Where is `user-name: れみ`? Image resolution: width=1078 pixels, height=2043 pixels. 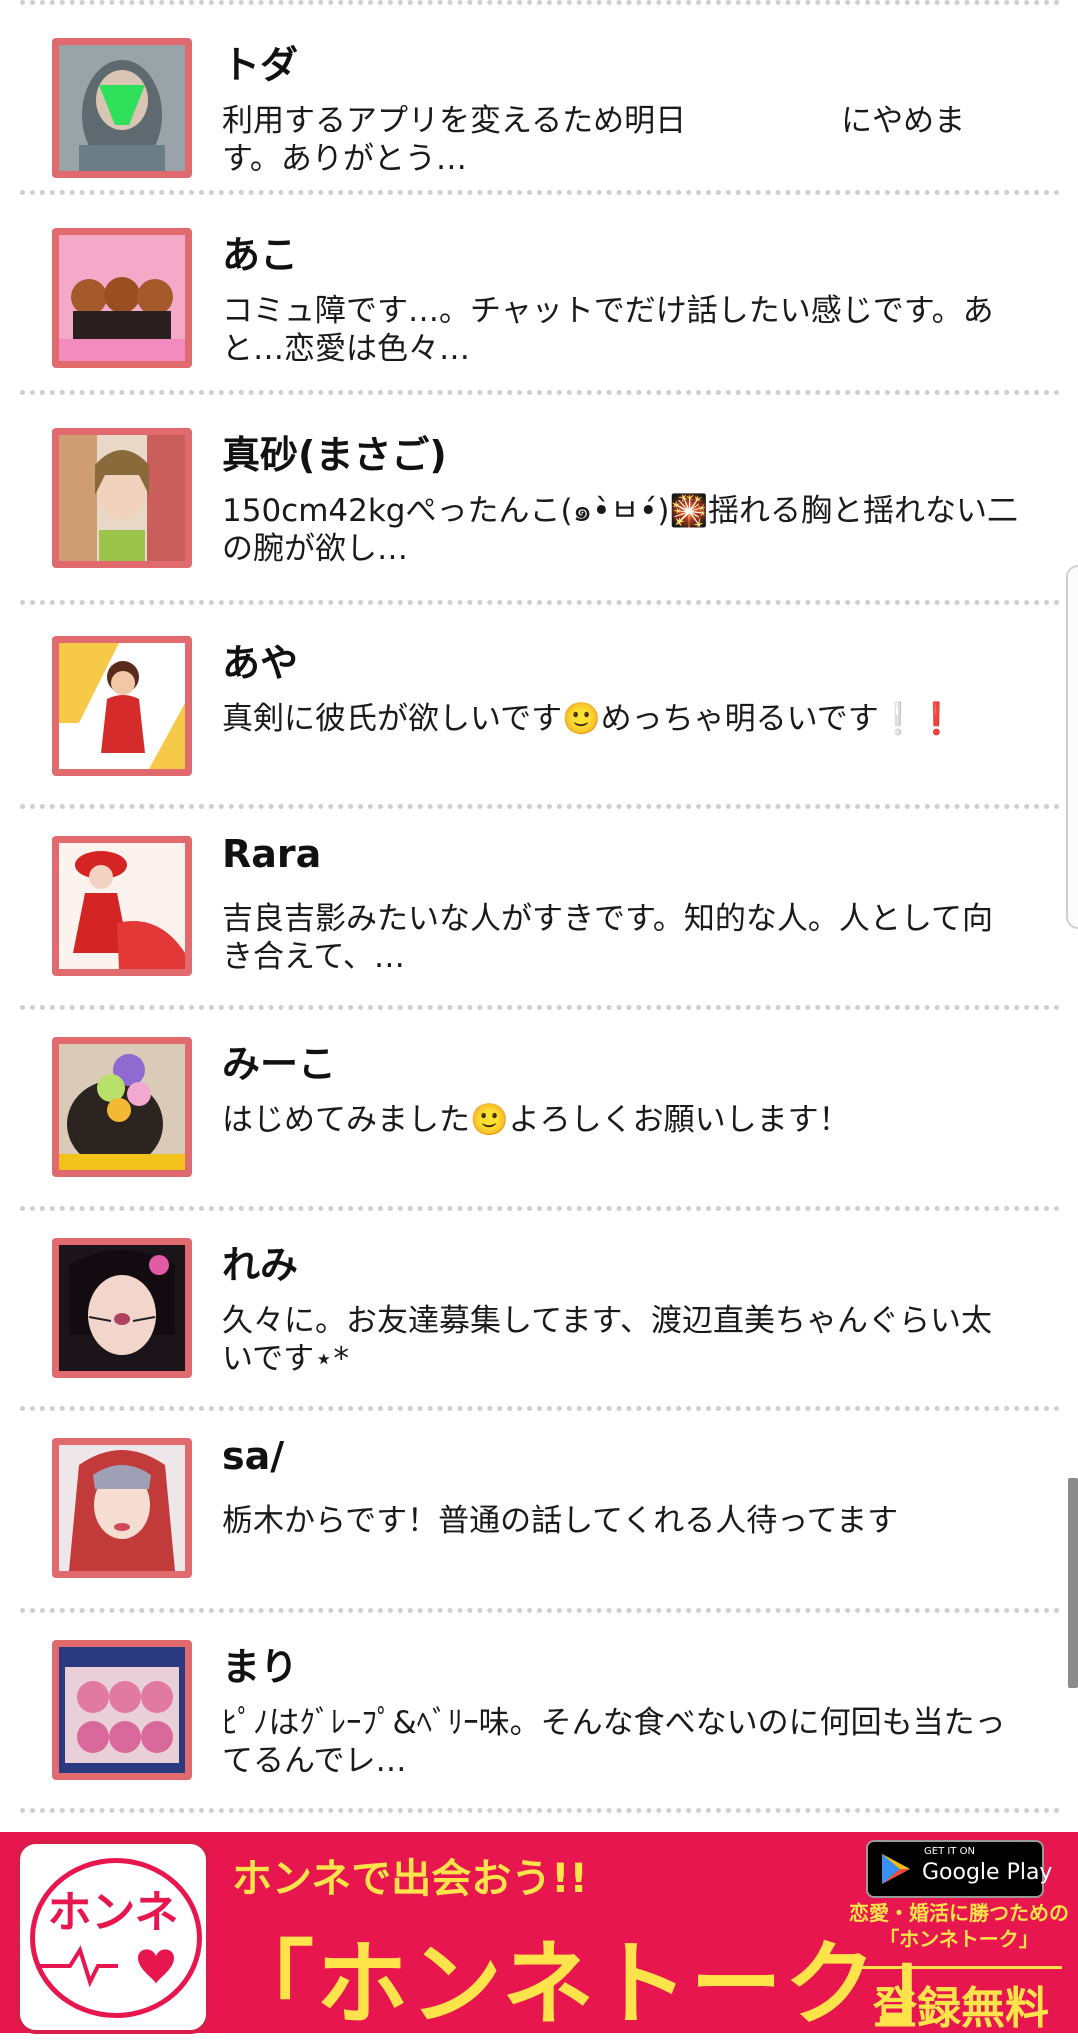 user-name: れみ is located at coordinates (260, 1265).